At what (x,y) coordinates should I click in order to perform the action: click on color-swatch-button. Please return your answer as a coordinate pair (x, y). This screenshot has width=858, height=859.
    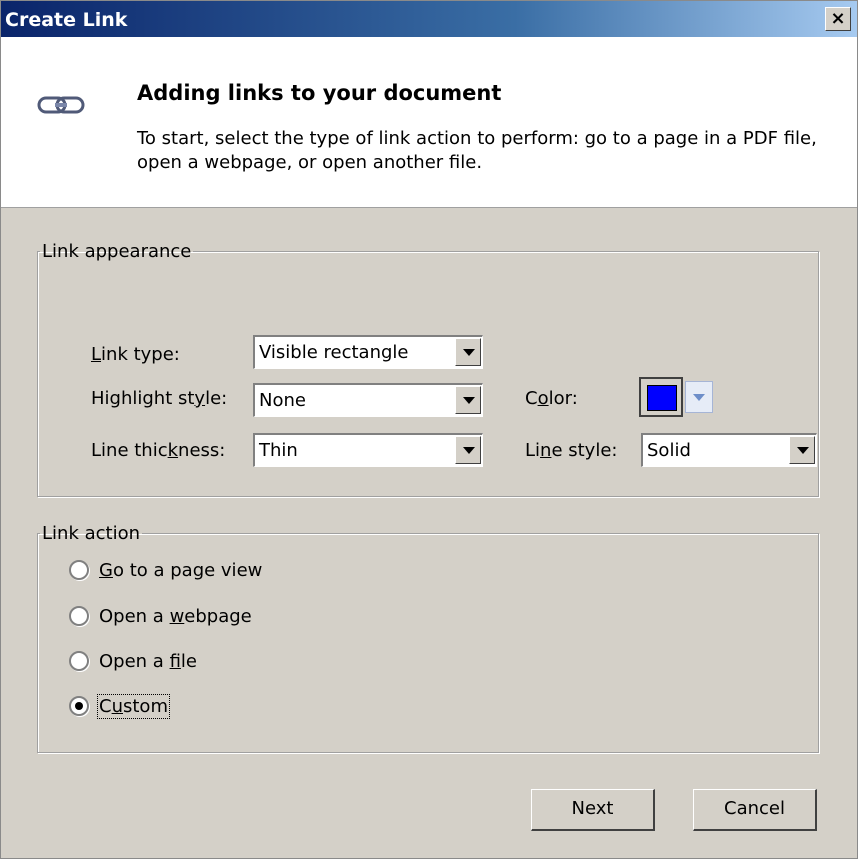
    Looking at the image, I should click on (661, 397).